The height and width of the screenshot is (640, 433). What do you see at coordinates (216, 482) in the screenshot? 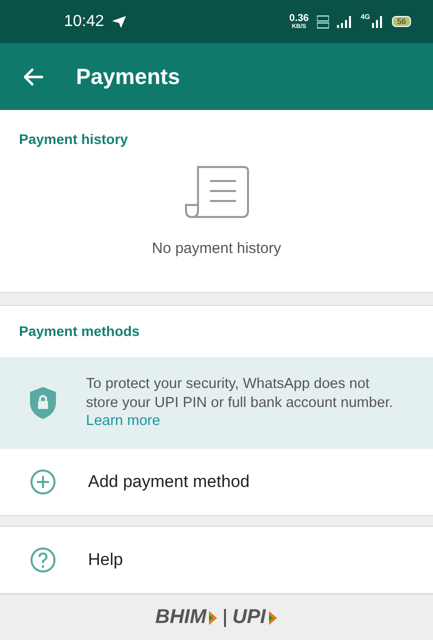
I see `list-item: Add payment method` at bounding box center [216, 482].